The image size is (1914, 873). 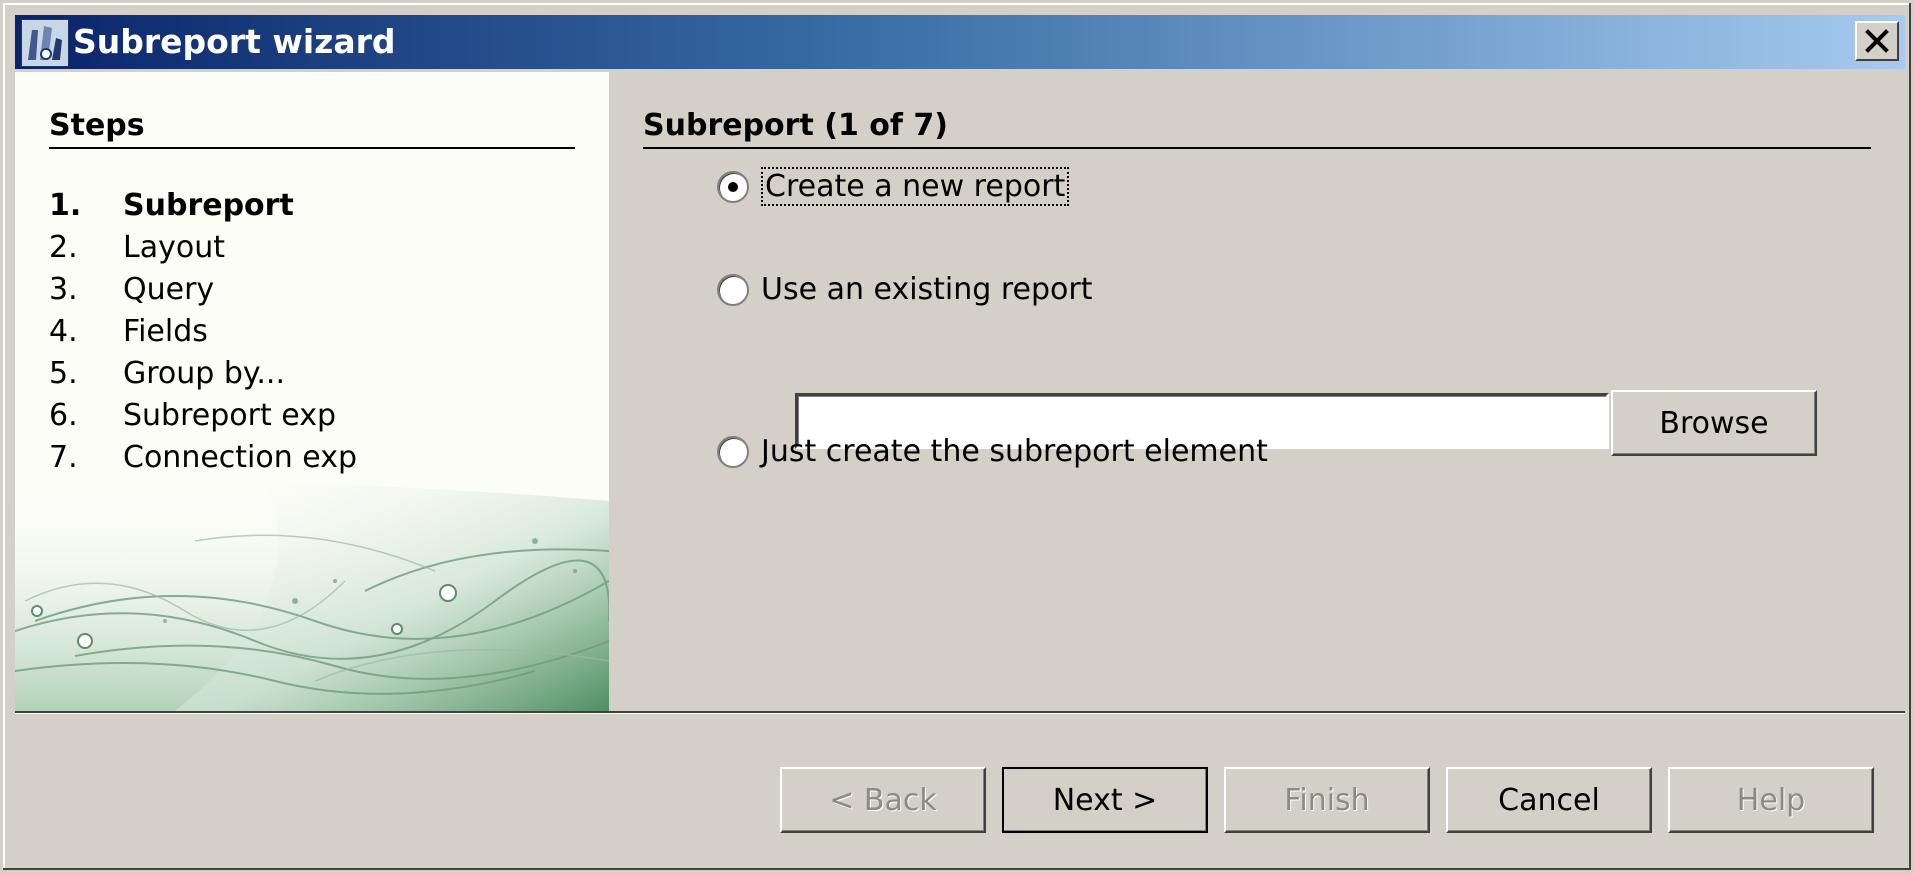 I want to click on wave-decoration, so click(x=312, y=596).